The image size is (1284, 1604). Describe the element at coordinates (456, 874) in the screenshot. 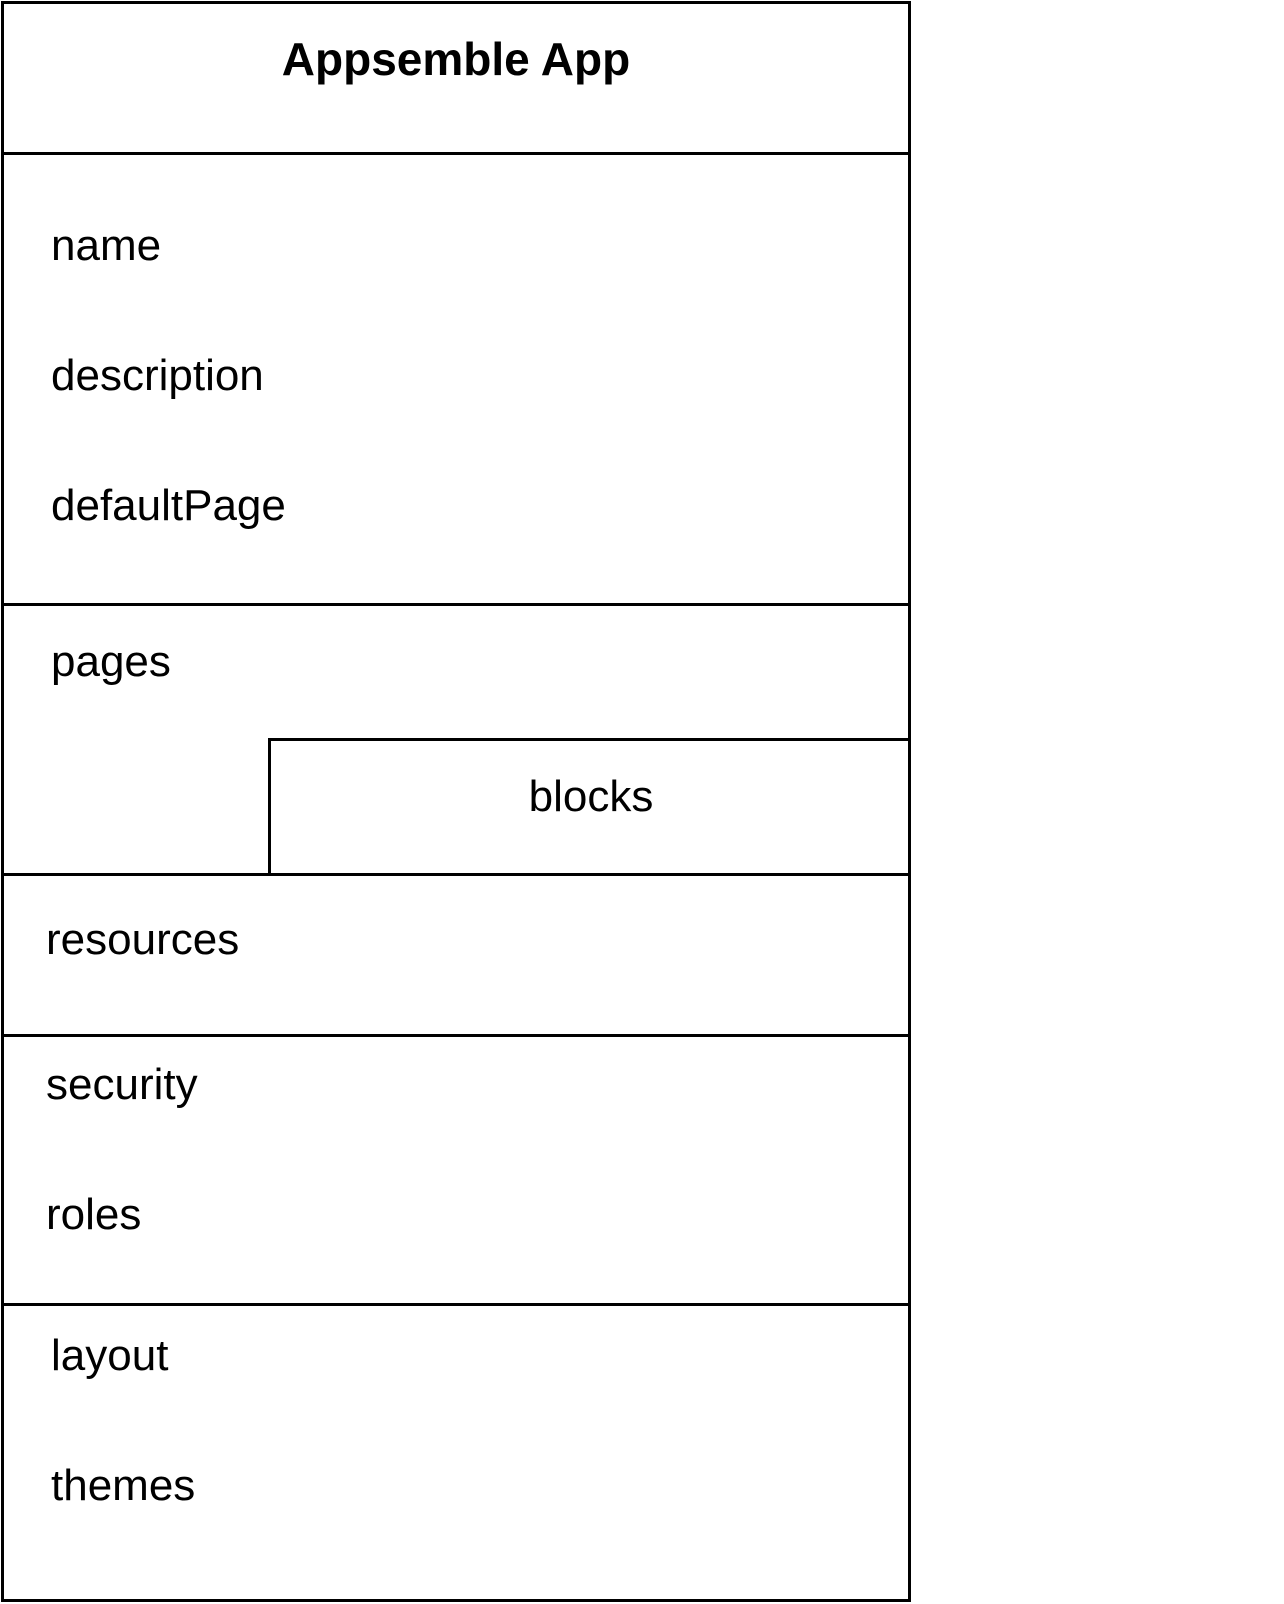

I see `divider-pages` at that location.